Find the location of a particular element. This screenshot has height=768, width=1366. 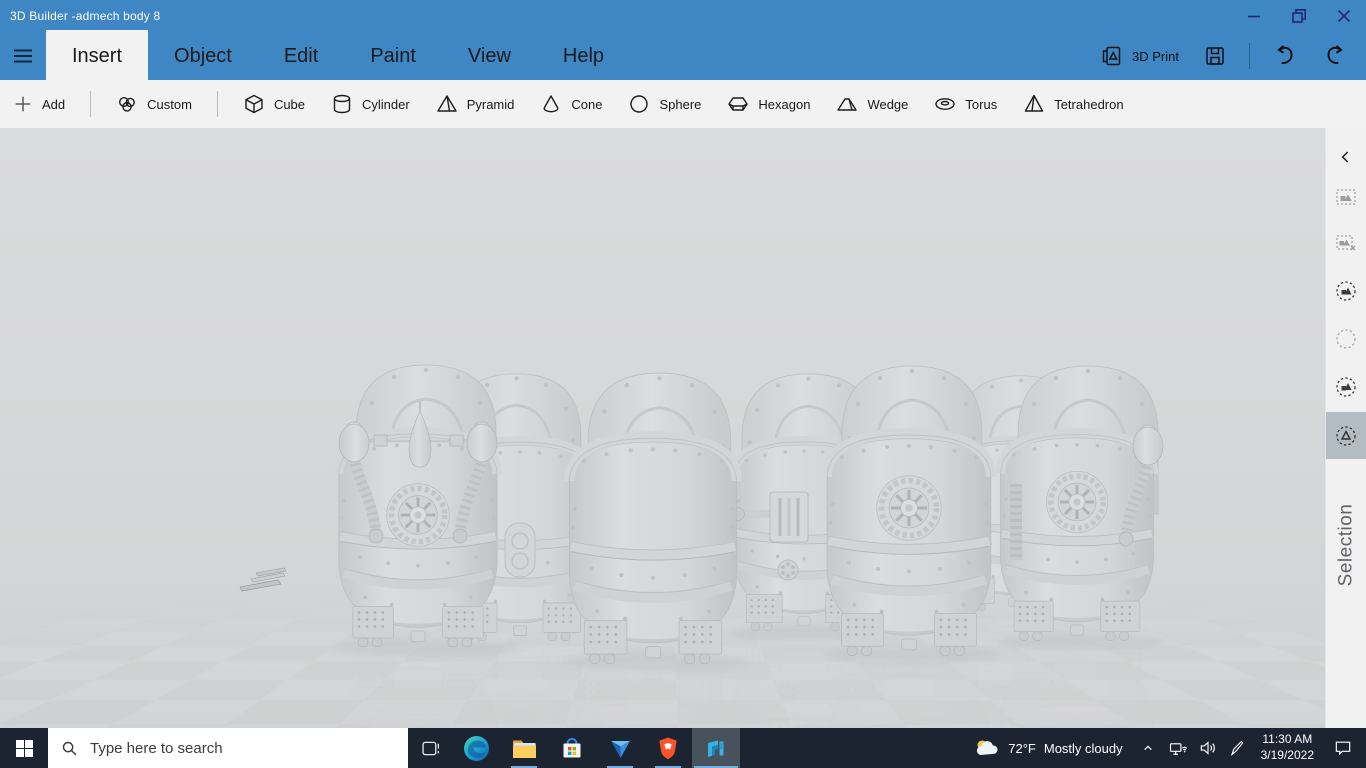

hamburger-menu-button is located at coordinates (23, 56).